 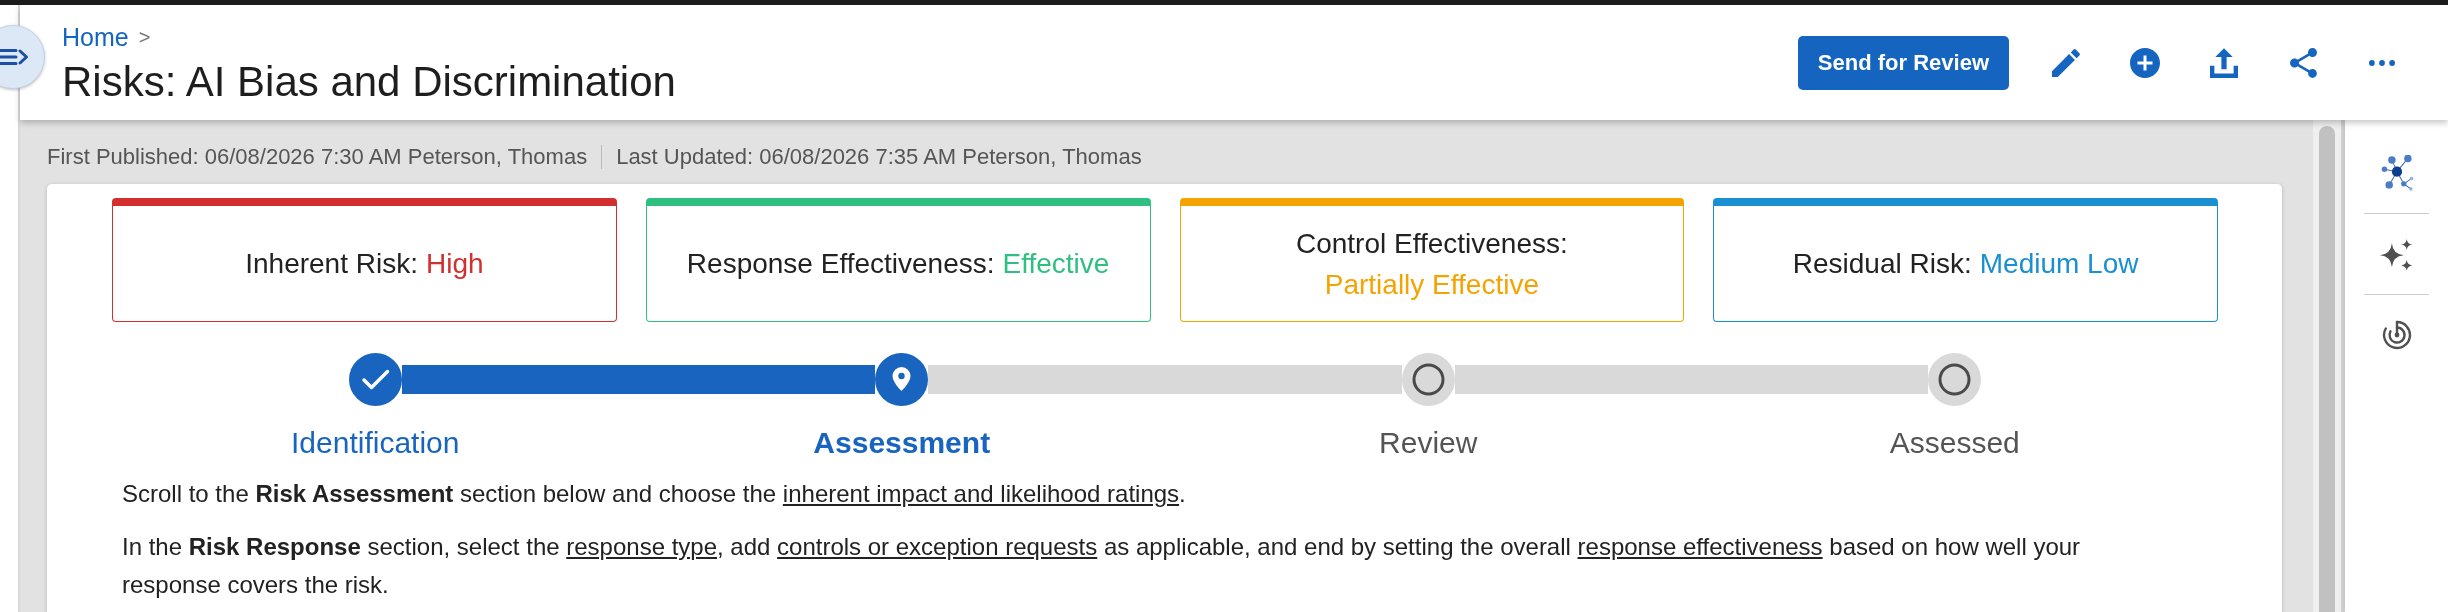 What do you see at coordinates (2396, 254) in the screenshot?
I see `sparkle-icon` at bounding box center [2396, 254].